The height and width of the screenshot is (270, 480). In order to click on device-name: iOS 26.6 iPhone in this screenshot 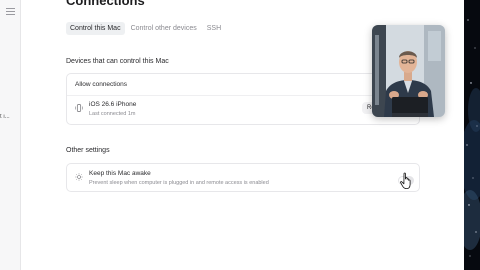, I will do `click(113, 104)`.